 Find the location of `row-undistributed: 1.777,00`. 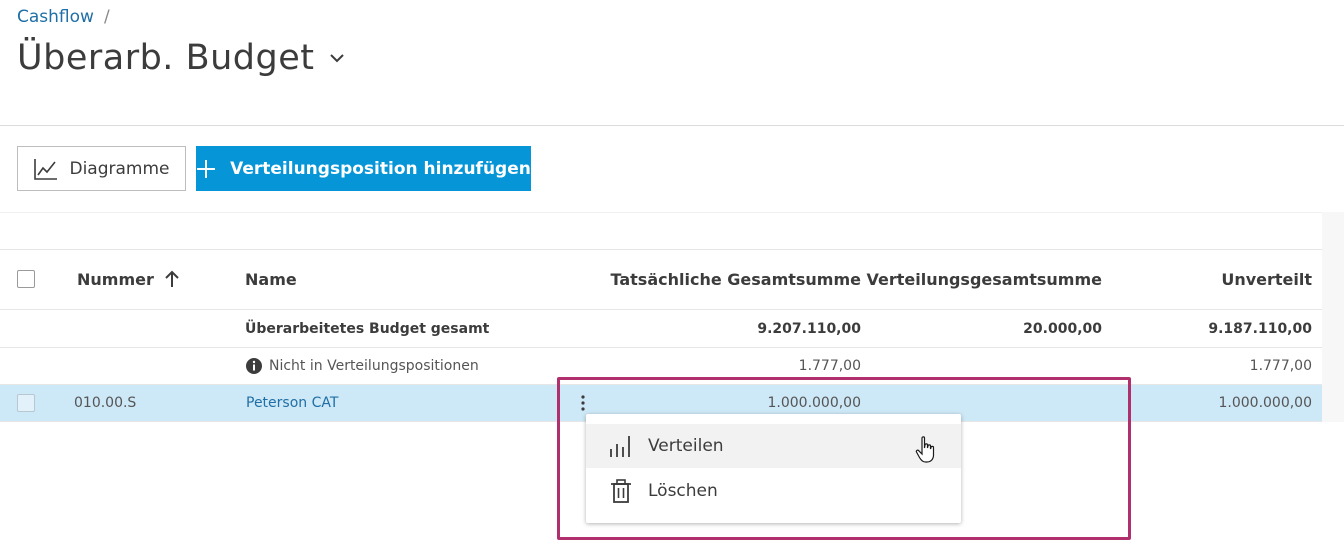

row-undistributed: 1.777,00 is located at coordinates (1280, 366).